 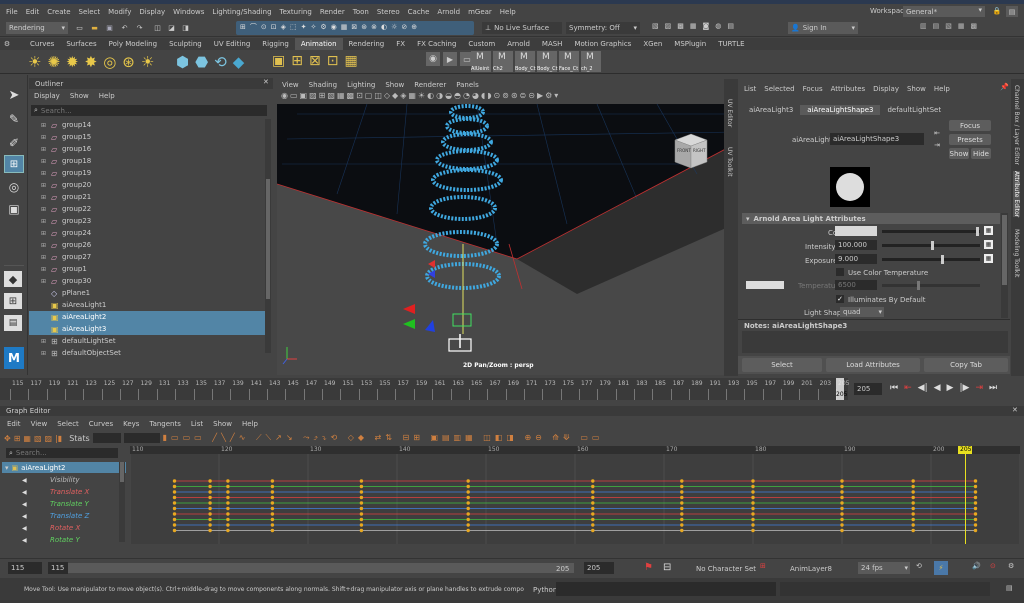 I want to click on ae-tab-aiarealight3: aiAreaLight3, so click(x=771, y=110).